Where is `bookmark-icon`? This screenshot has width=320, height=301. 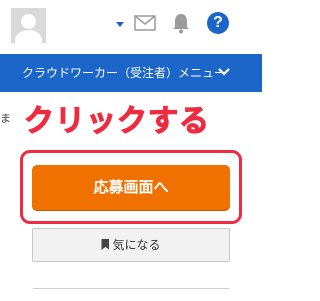 bookmark-icon is located at coordinates (105, 244).